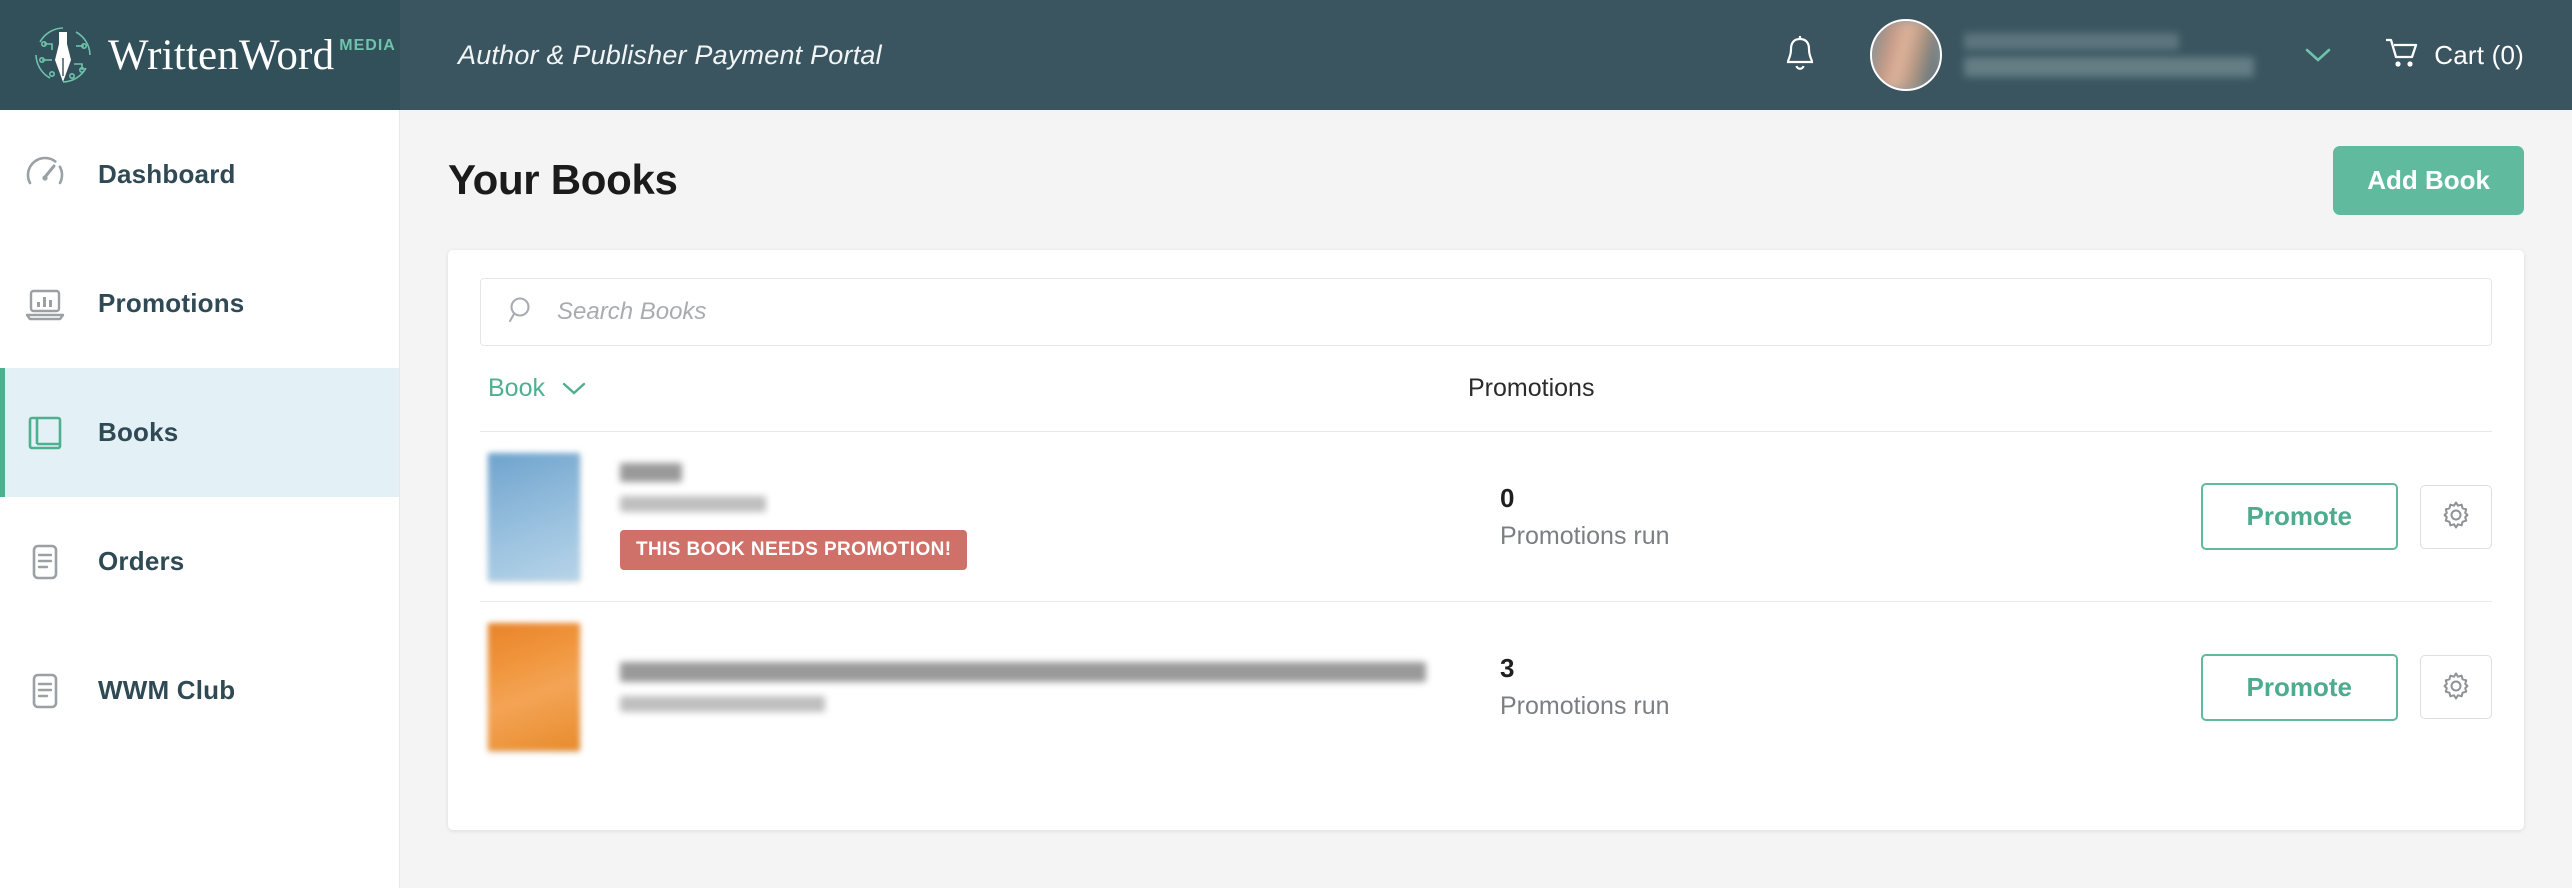 The height and width of the screenshot is (888, 2572). I want to click on cart-label: Cart (0), so click(2479, 54).